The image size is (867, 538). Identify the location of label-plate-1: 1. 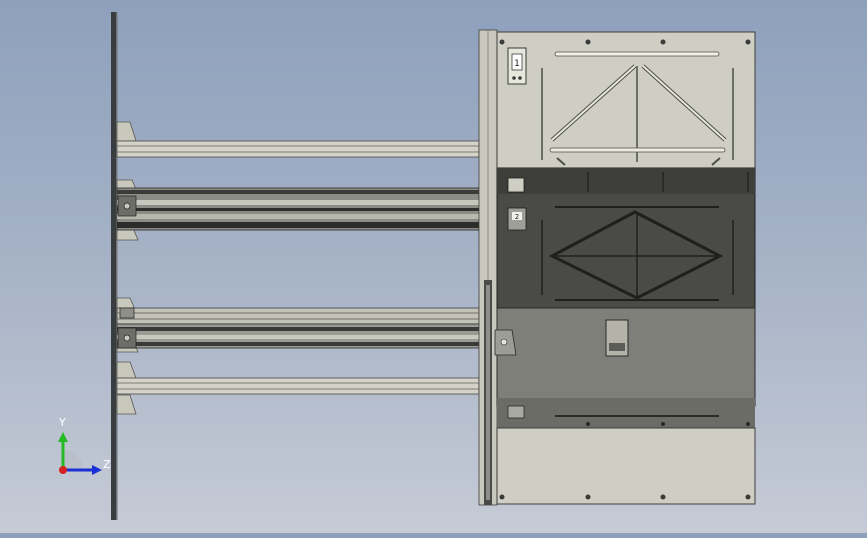
(517, 66).